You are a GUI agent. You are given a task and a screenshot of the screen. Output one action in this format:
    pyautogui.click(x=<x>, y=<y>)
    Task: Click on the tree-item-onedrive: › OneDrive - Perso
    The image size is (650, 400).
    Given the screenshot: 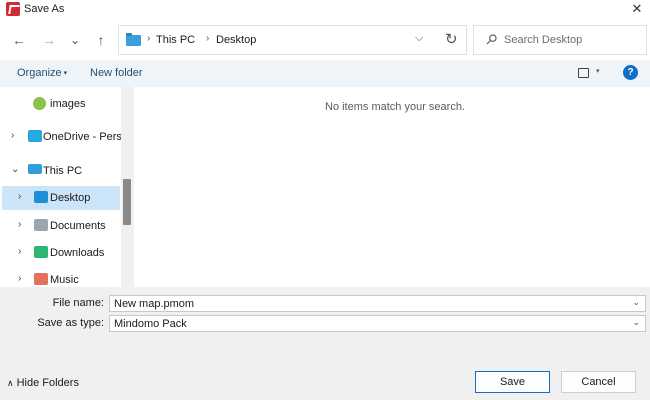 What is the action you would take?
    pyautogui.click(x=65, y=137)
    